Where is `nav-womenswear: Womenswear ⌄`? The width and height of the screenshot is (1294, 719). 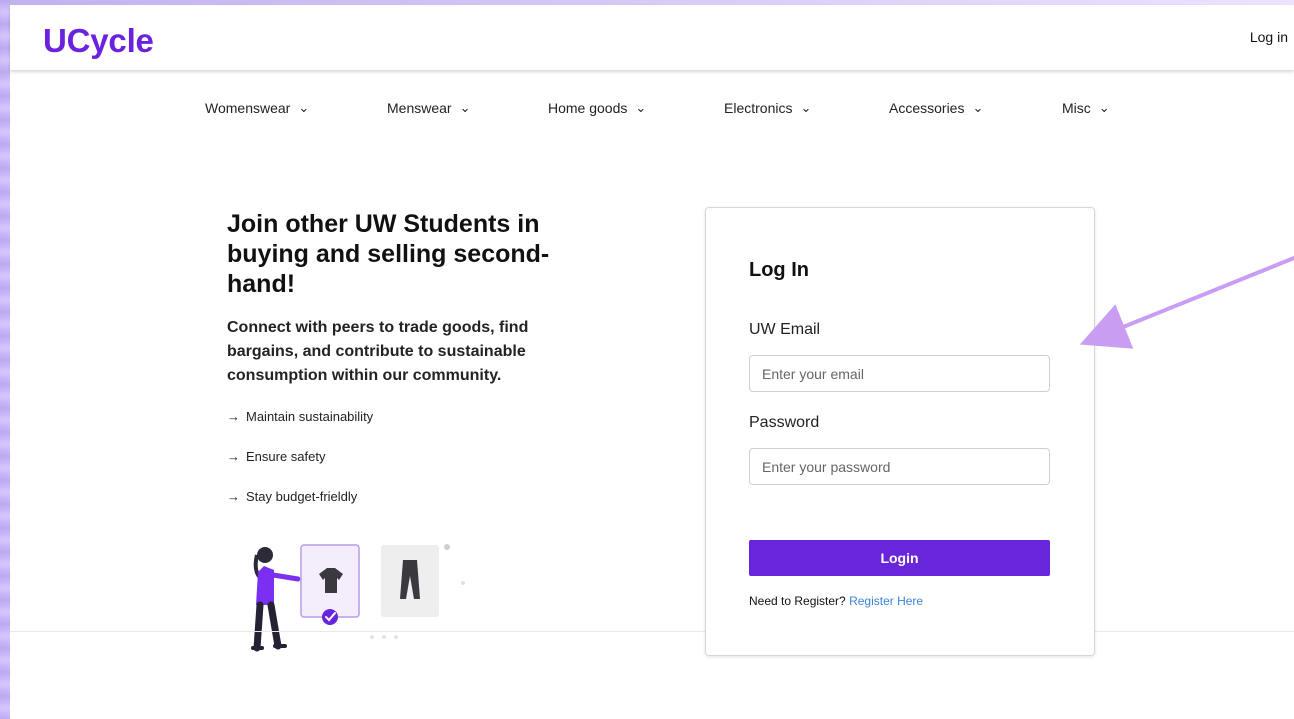 nav-womenswear: Womenswear ⌄ is located at coordinates (257, 108).